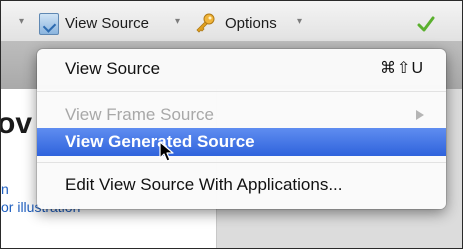  Describe the element at coordinates (299, 21) in the screenshot. I see `options-dropdown-arrow: ▾` at that location.